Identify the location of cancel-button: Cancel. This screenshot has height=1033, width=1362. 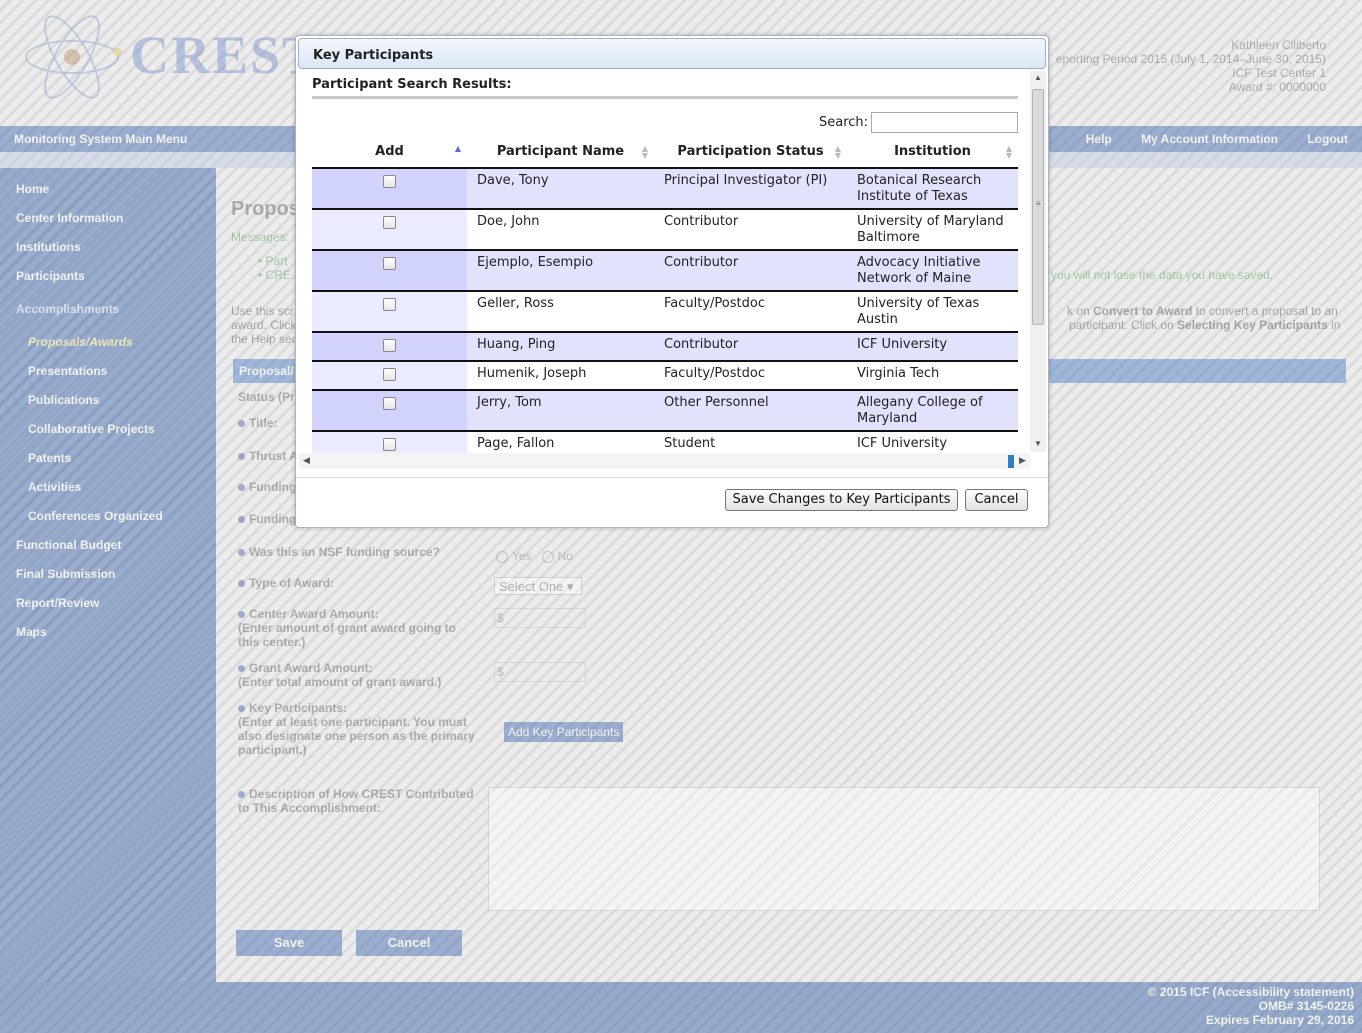
(409, 943).